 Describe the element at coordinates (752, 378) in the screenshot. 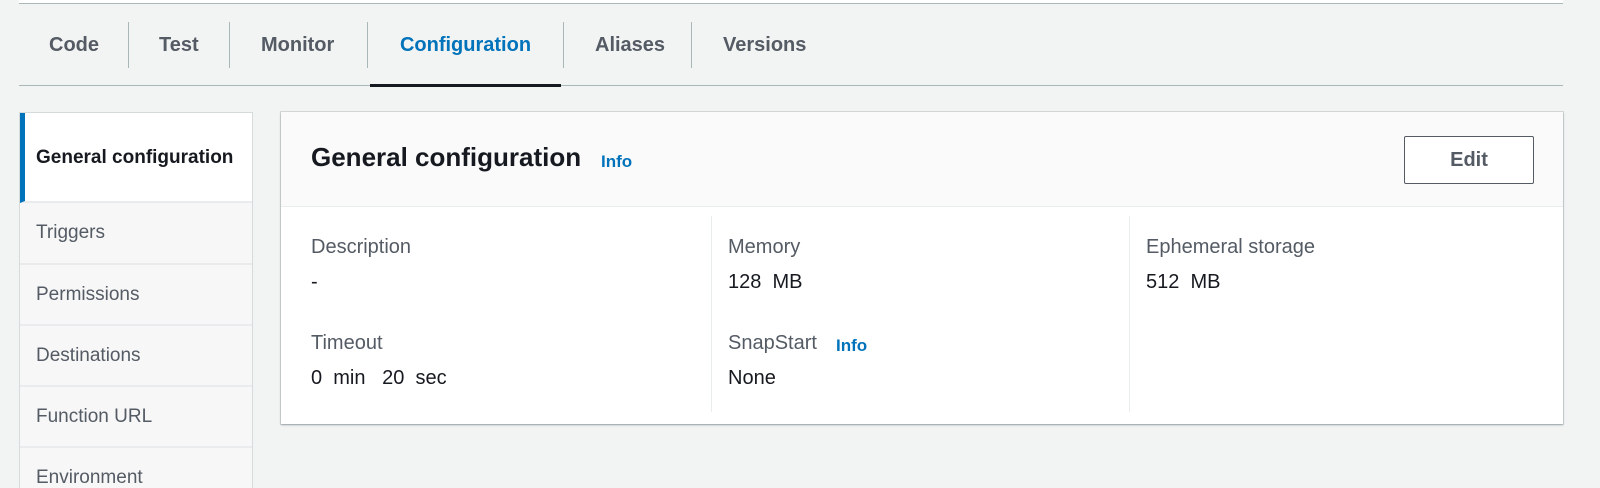

I see `snapstart-value: None` at that location.